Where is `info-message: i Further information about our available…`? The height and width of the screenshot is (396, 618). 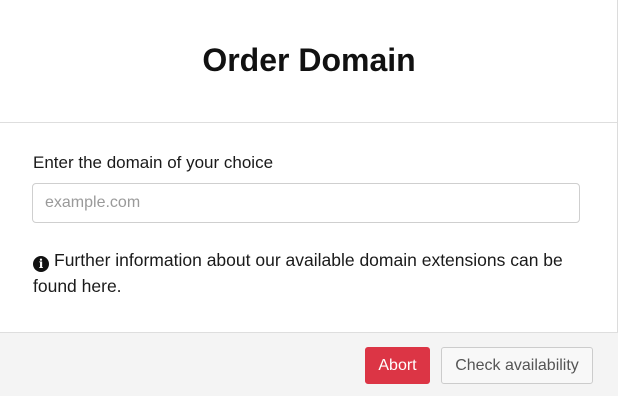 info-message: i Further information about our available… is located at coordinates (308, 273).